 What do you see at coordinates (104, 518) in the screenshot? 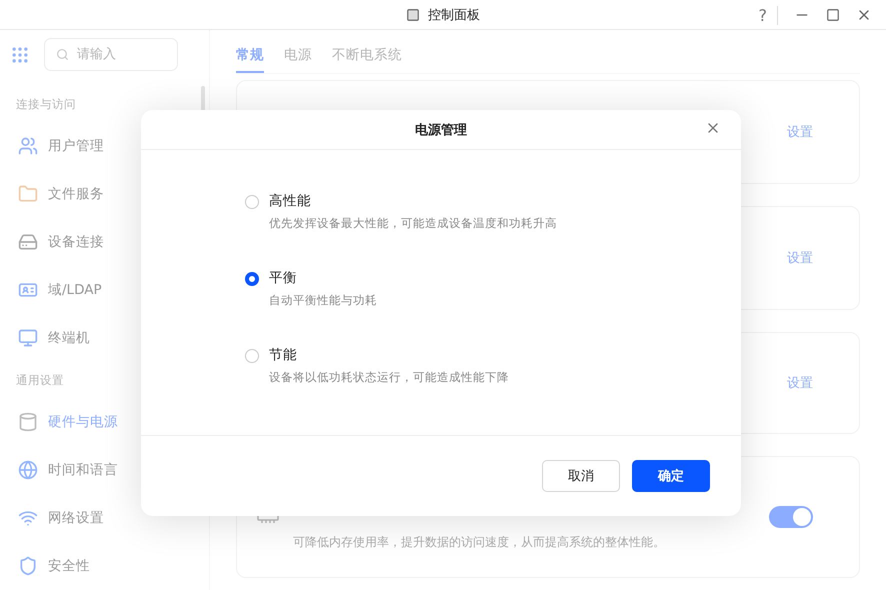
I see `sidebar-item: 网络设置` at bounding box center [104, 518].